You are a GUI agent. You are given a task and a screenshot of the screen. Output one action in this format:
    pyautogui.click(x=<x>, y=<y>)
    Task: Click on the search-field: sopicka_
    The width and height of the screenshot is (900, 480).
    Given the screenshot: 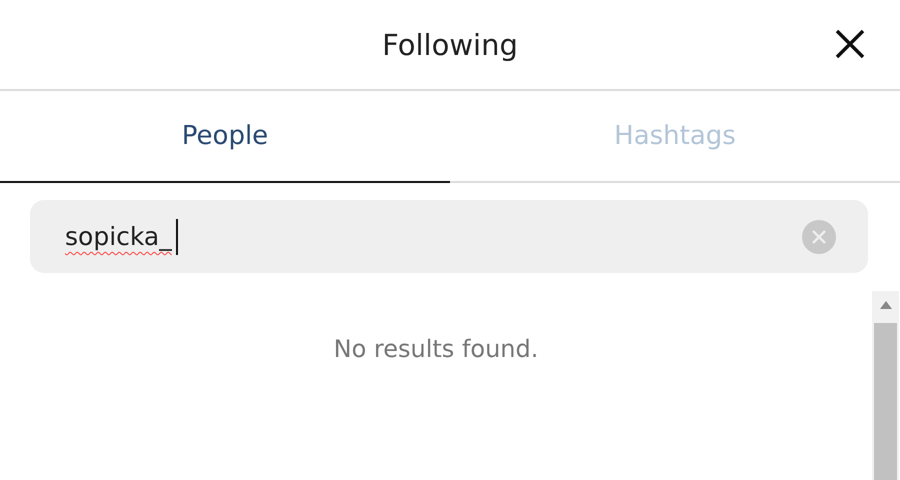 What is the action you would take?
    pyautogui.click(x=449, y=236)
    